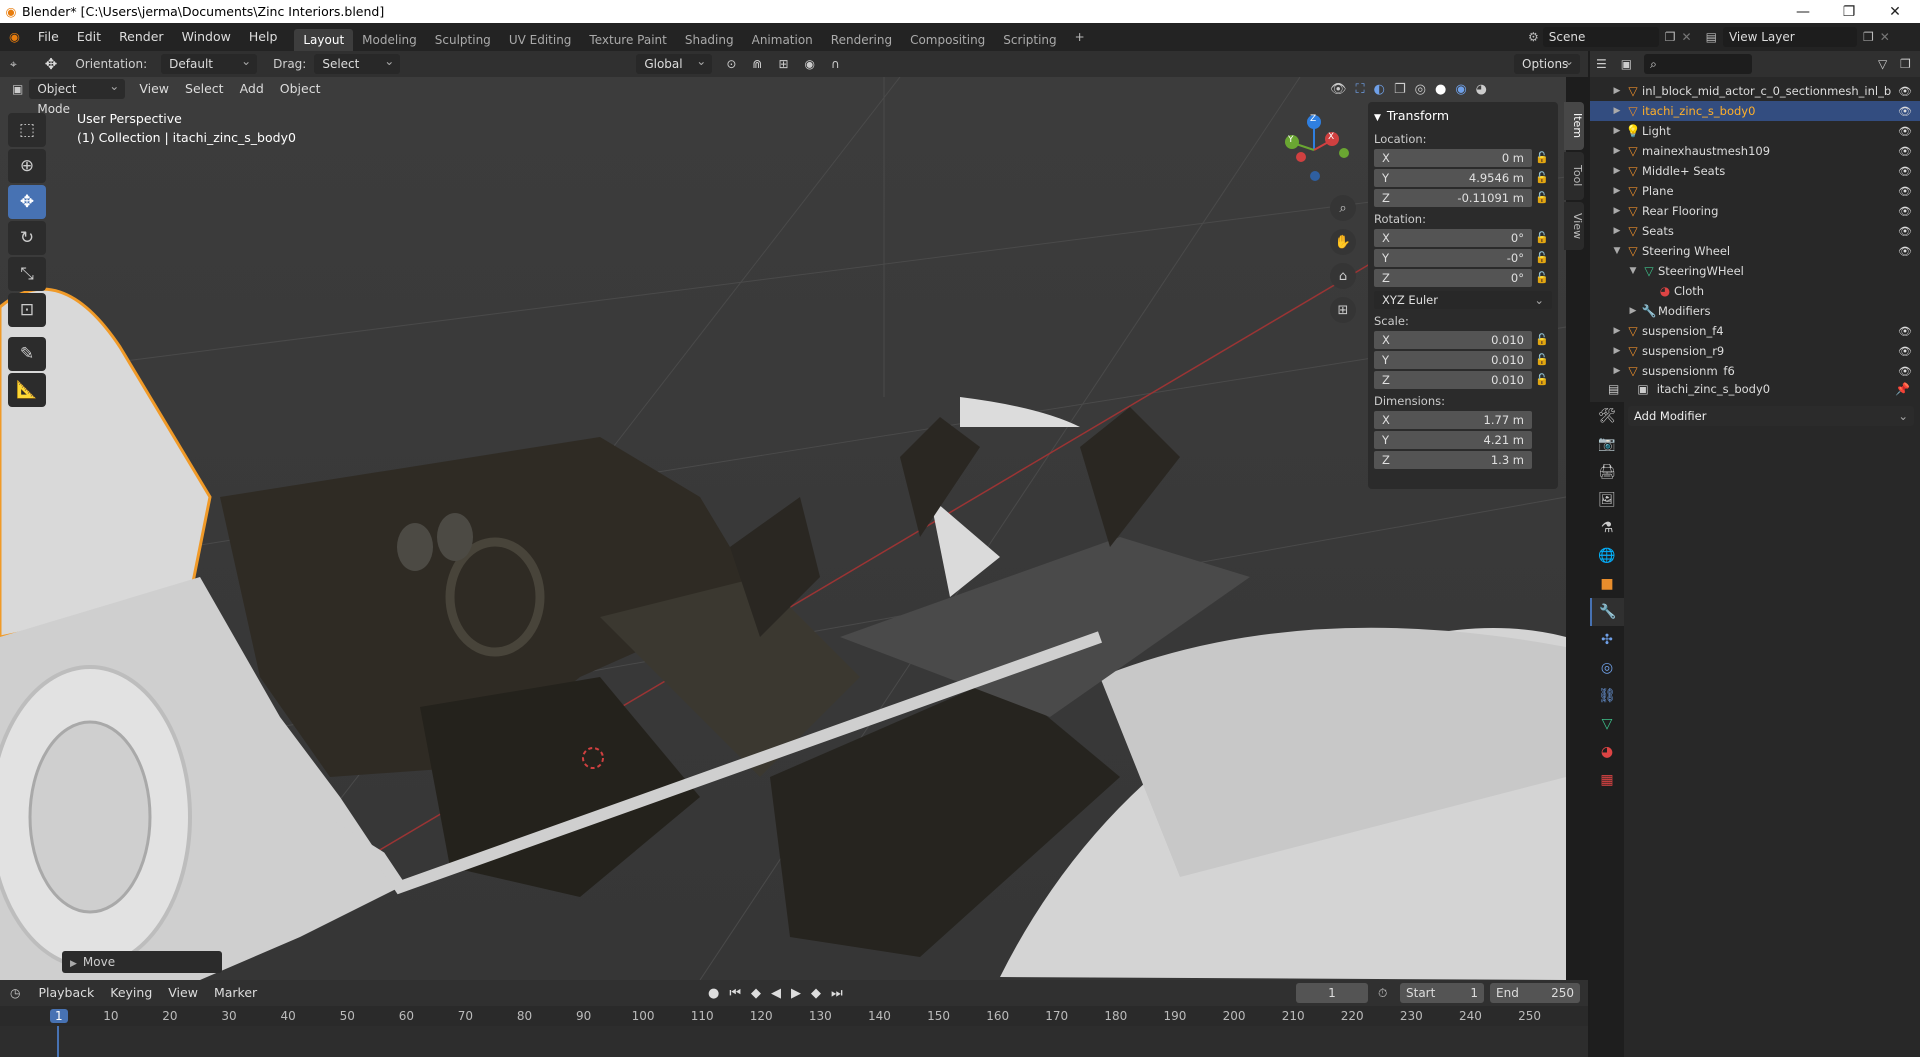  Describe the element at coordinates (27, 130) in the screenshot. I see `select-box-tool-icon: ⬚` at that location.